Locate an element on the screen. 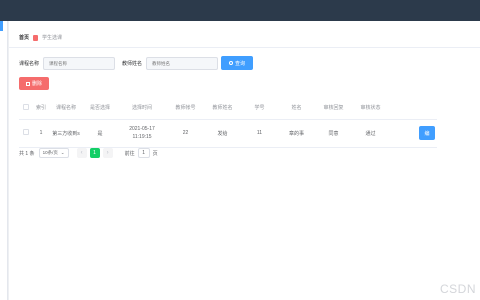 Image resolution: width=480 pixels, height=300 pixels. delete-icon is located at coordinates (27, 83).